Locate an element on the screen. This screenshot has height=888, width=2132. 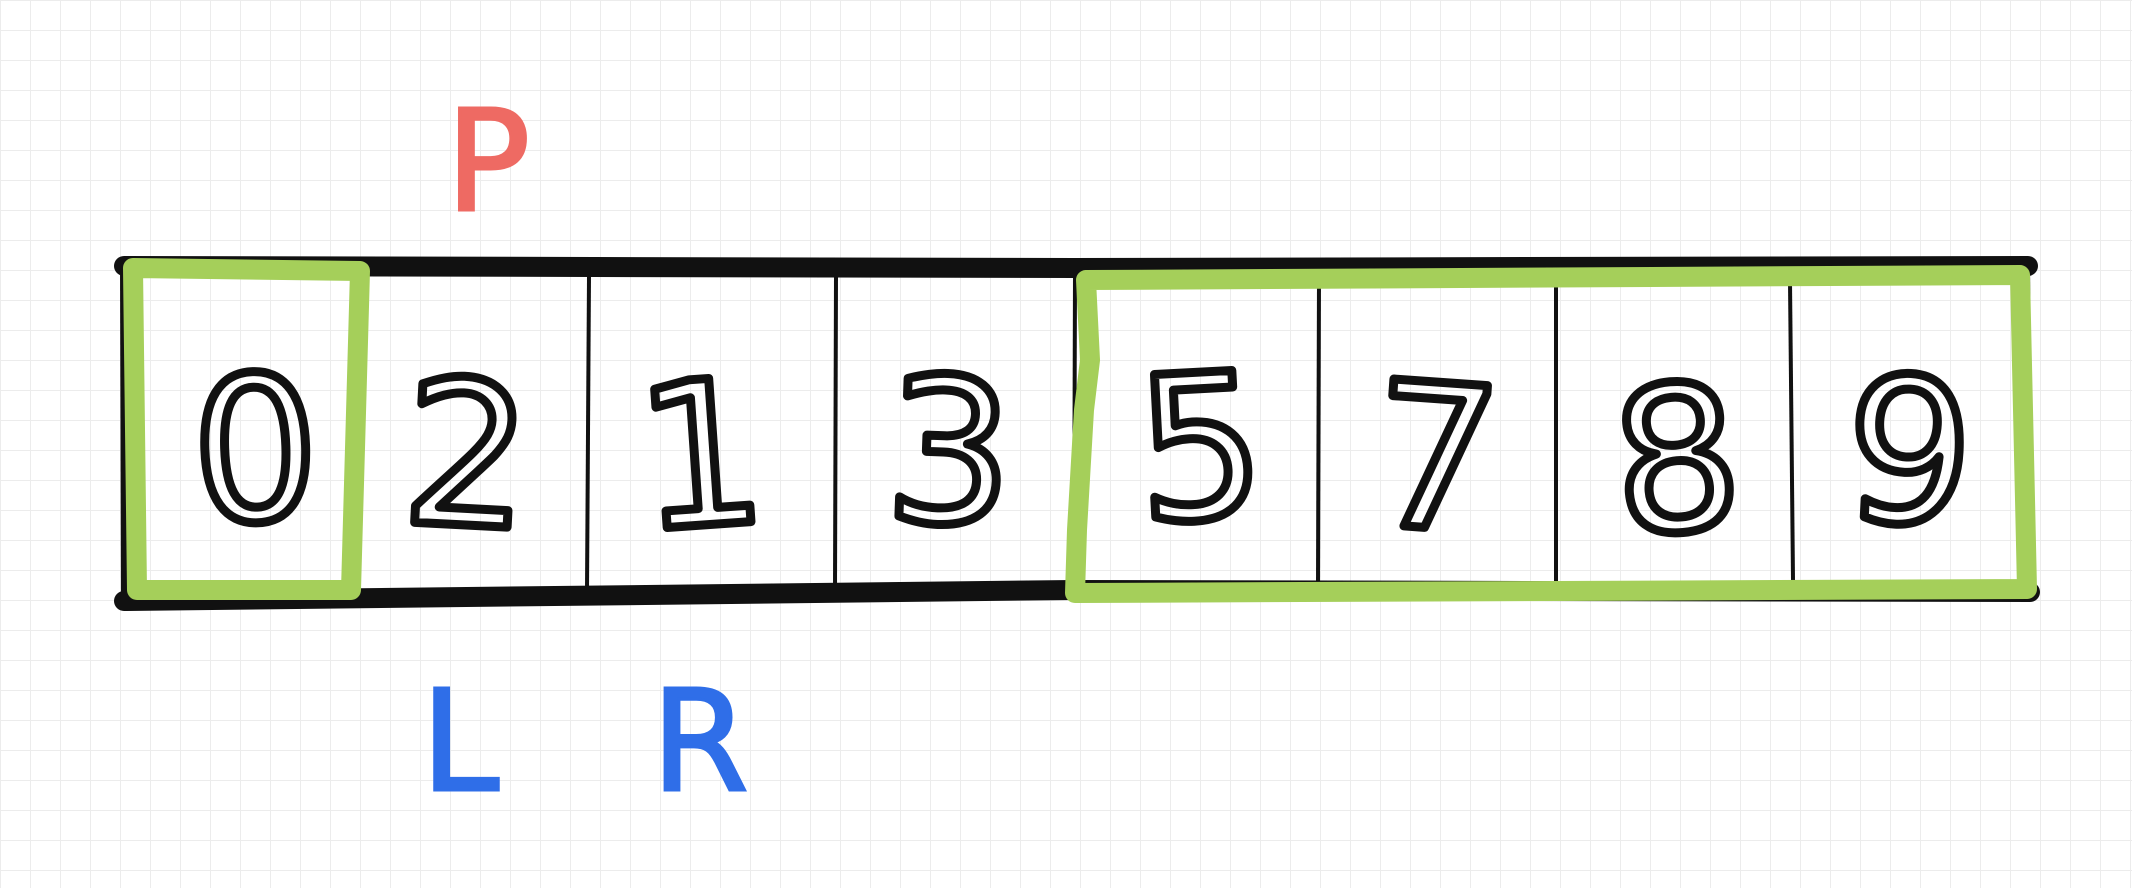
pointer-r-label: R is located at coordinates (699, 742).